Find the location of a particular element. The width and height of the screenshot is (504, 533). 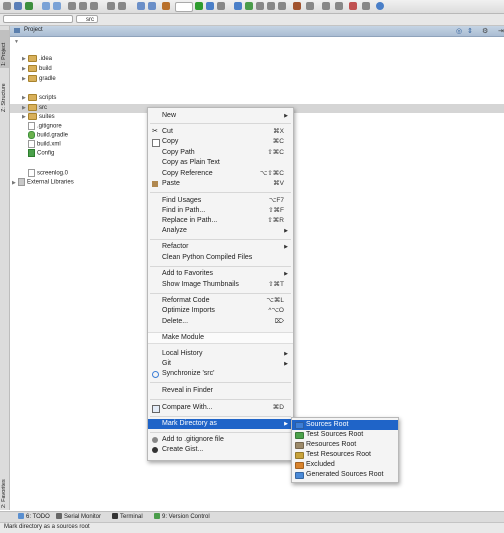

tree-item: ▶ build is located at coordinates (37, 69).